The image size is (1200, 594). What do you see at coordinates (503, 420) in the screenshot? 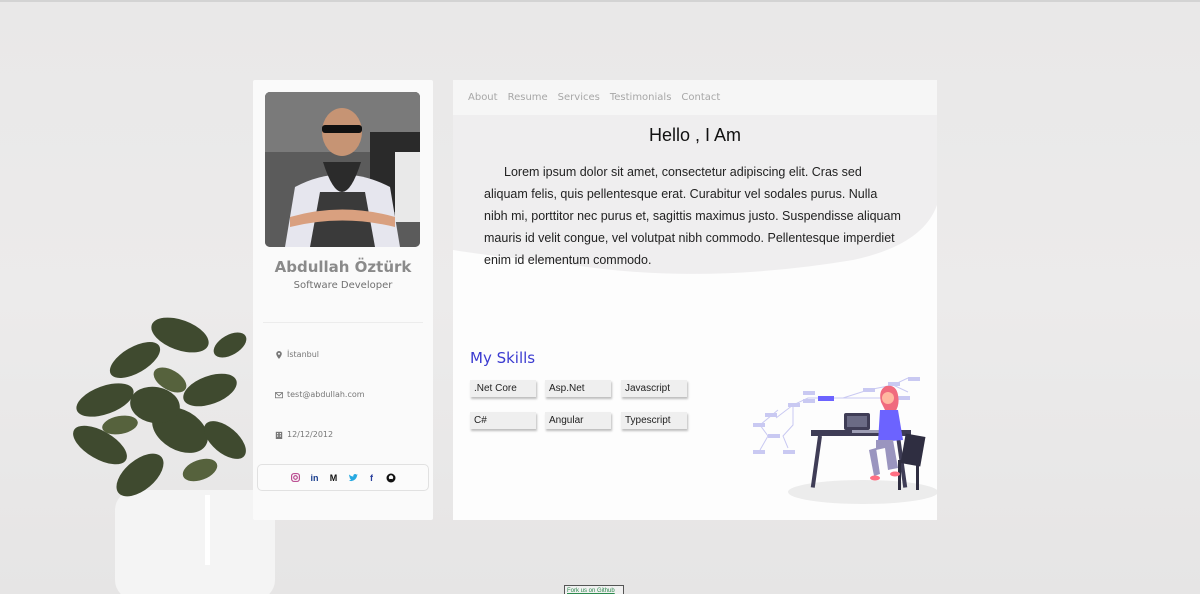
I see `skill-chip: C#` at bounding box center [503, 420].